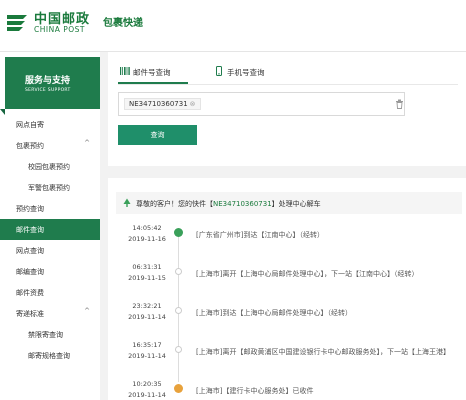 The height and width of the screenshot is (400, 466). I want to click on result-summary-text: 尊敬的客户！您的快件【NE34710360731】处理中心解车, so click(228, 204).